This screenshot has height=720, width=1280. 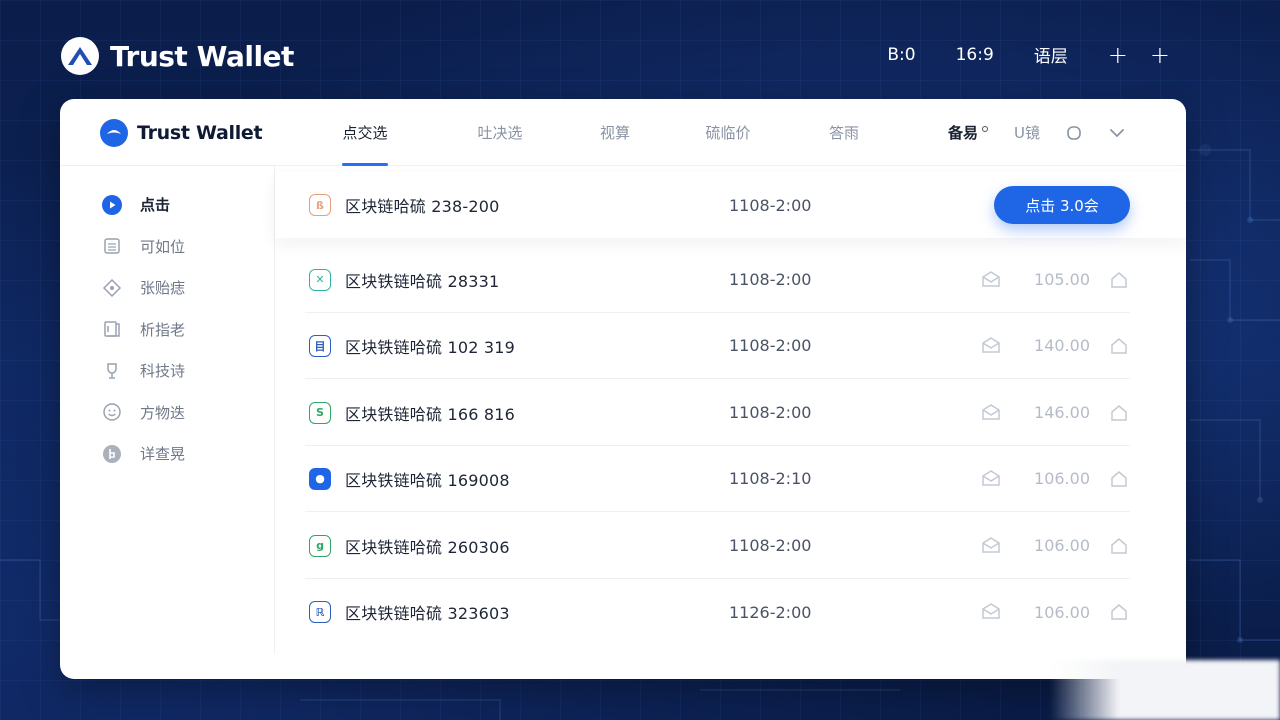 What do you see at coordinates (717, 546) in the screenshot?
I see `table-row: g 区块铁链哈硫 260306 1108-2:00 106.00` at bounding box center [717, 546].